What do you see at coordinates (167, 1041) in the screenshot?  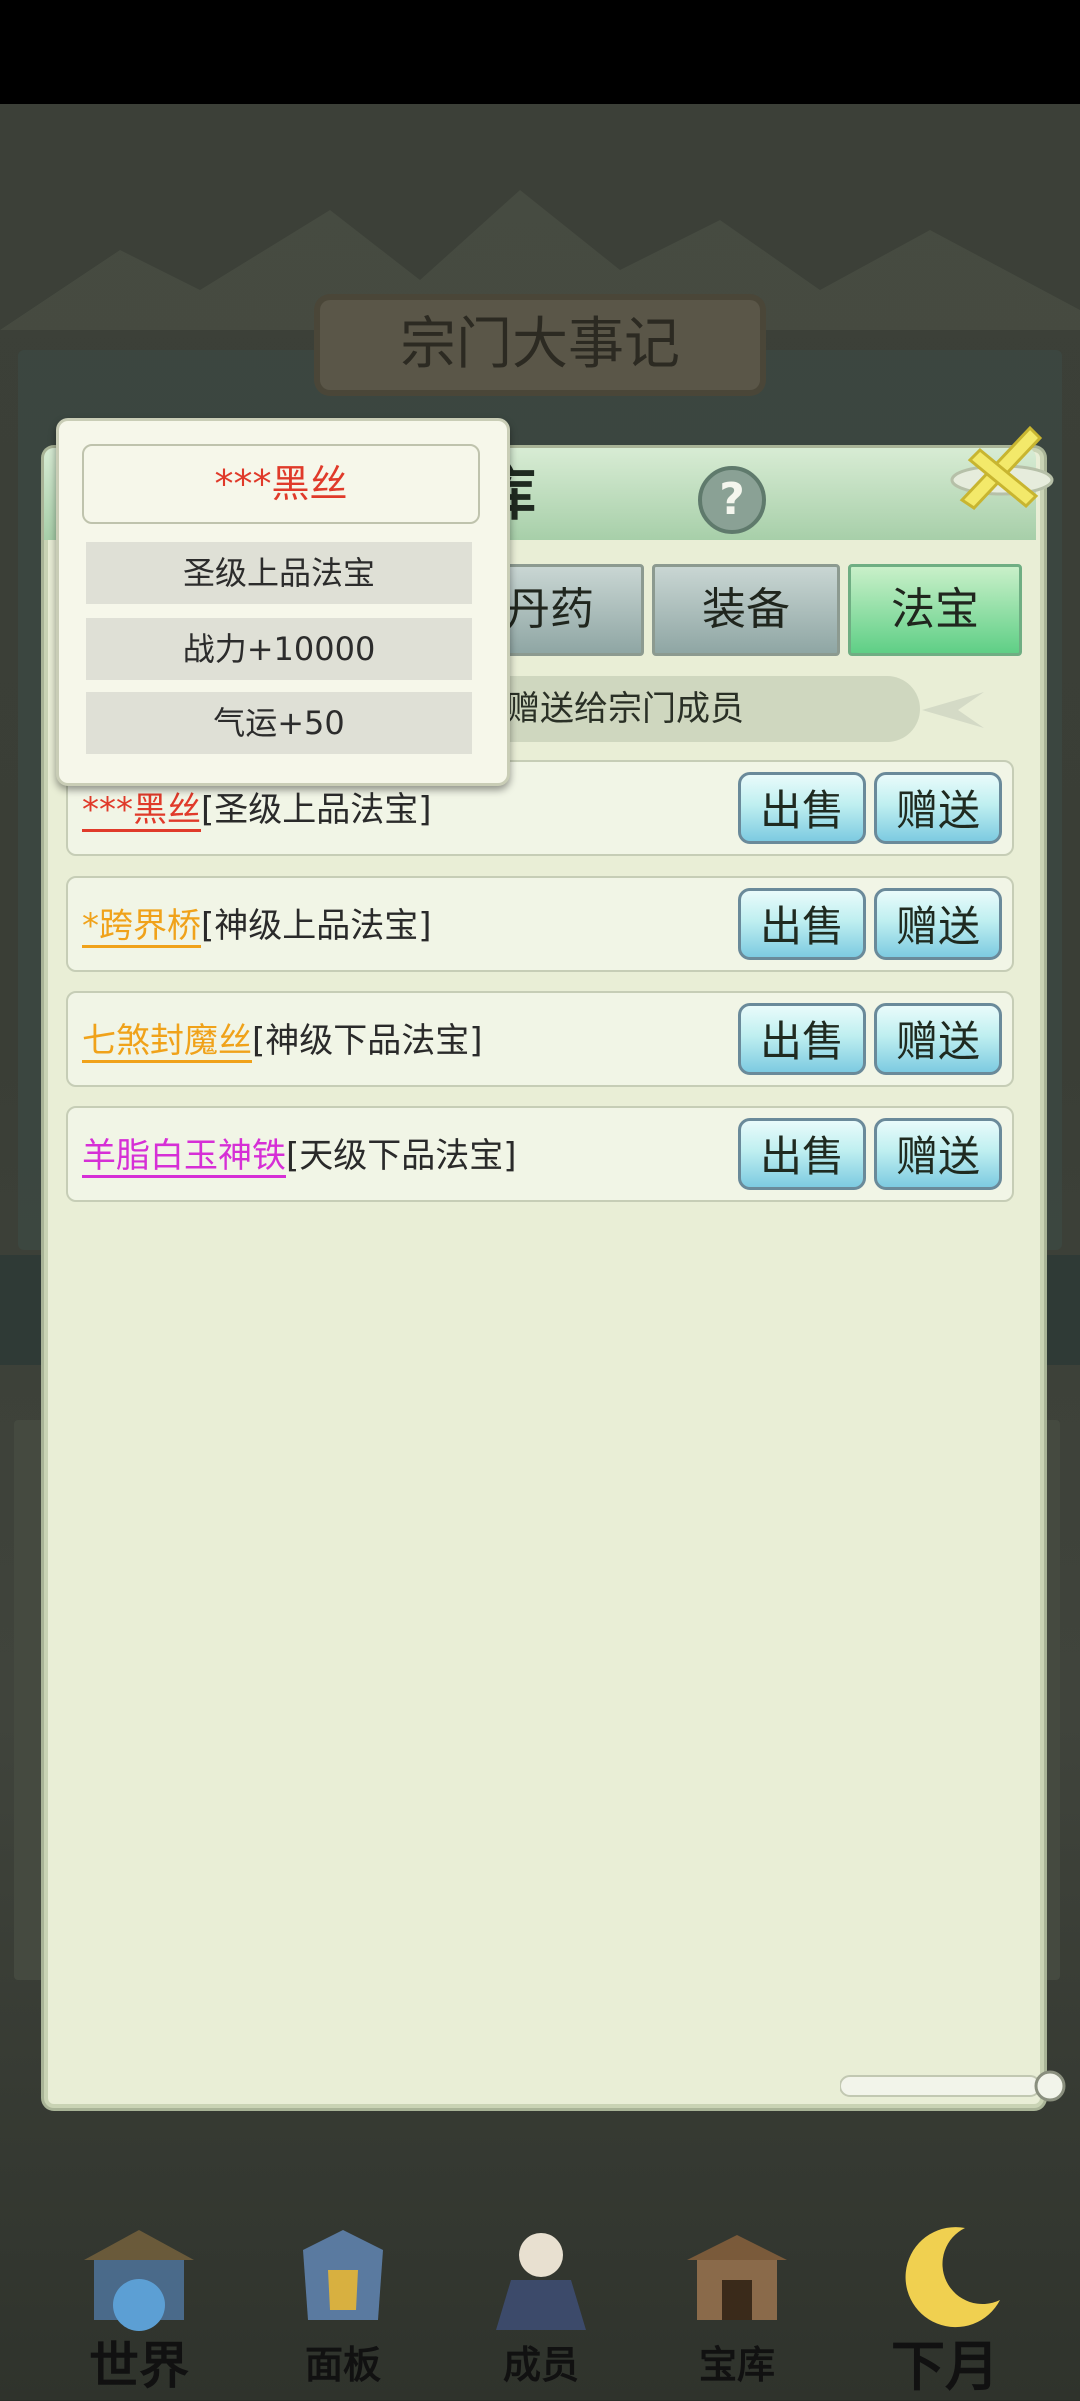 I see `item-name: 七煞封魔丝` at bounding box center [167, 1041].